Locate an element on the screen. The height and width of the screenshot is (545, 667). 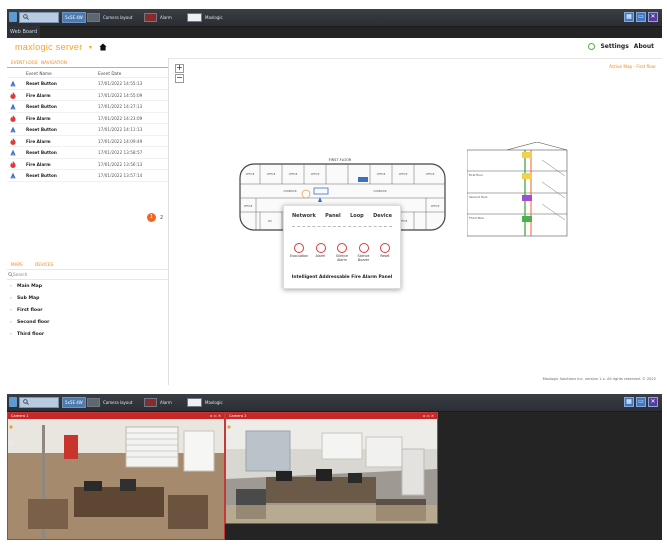
search-placeholder: Search is located at coordinates (20, 274).